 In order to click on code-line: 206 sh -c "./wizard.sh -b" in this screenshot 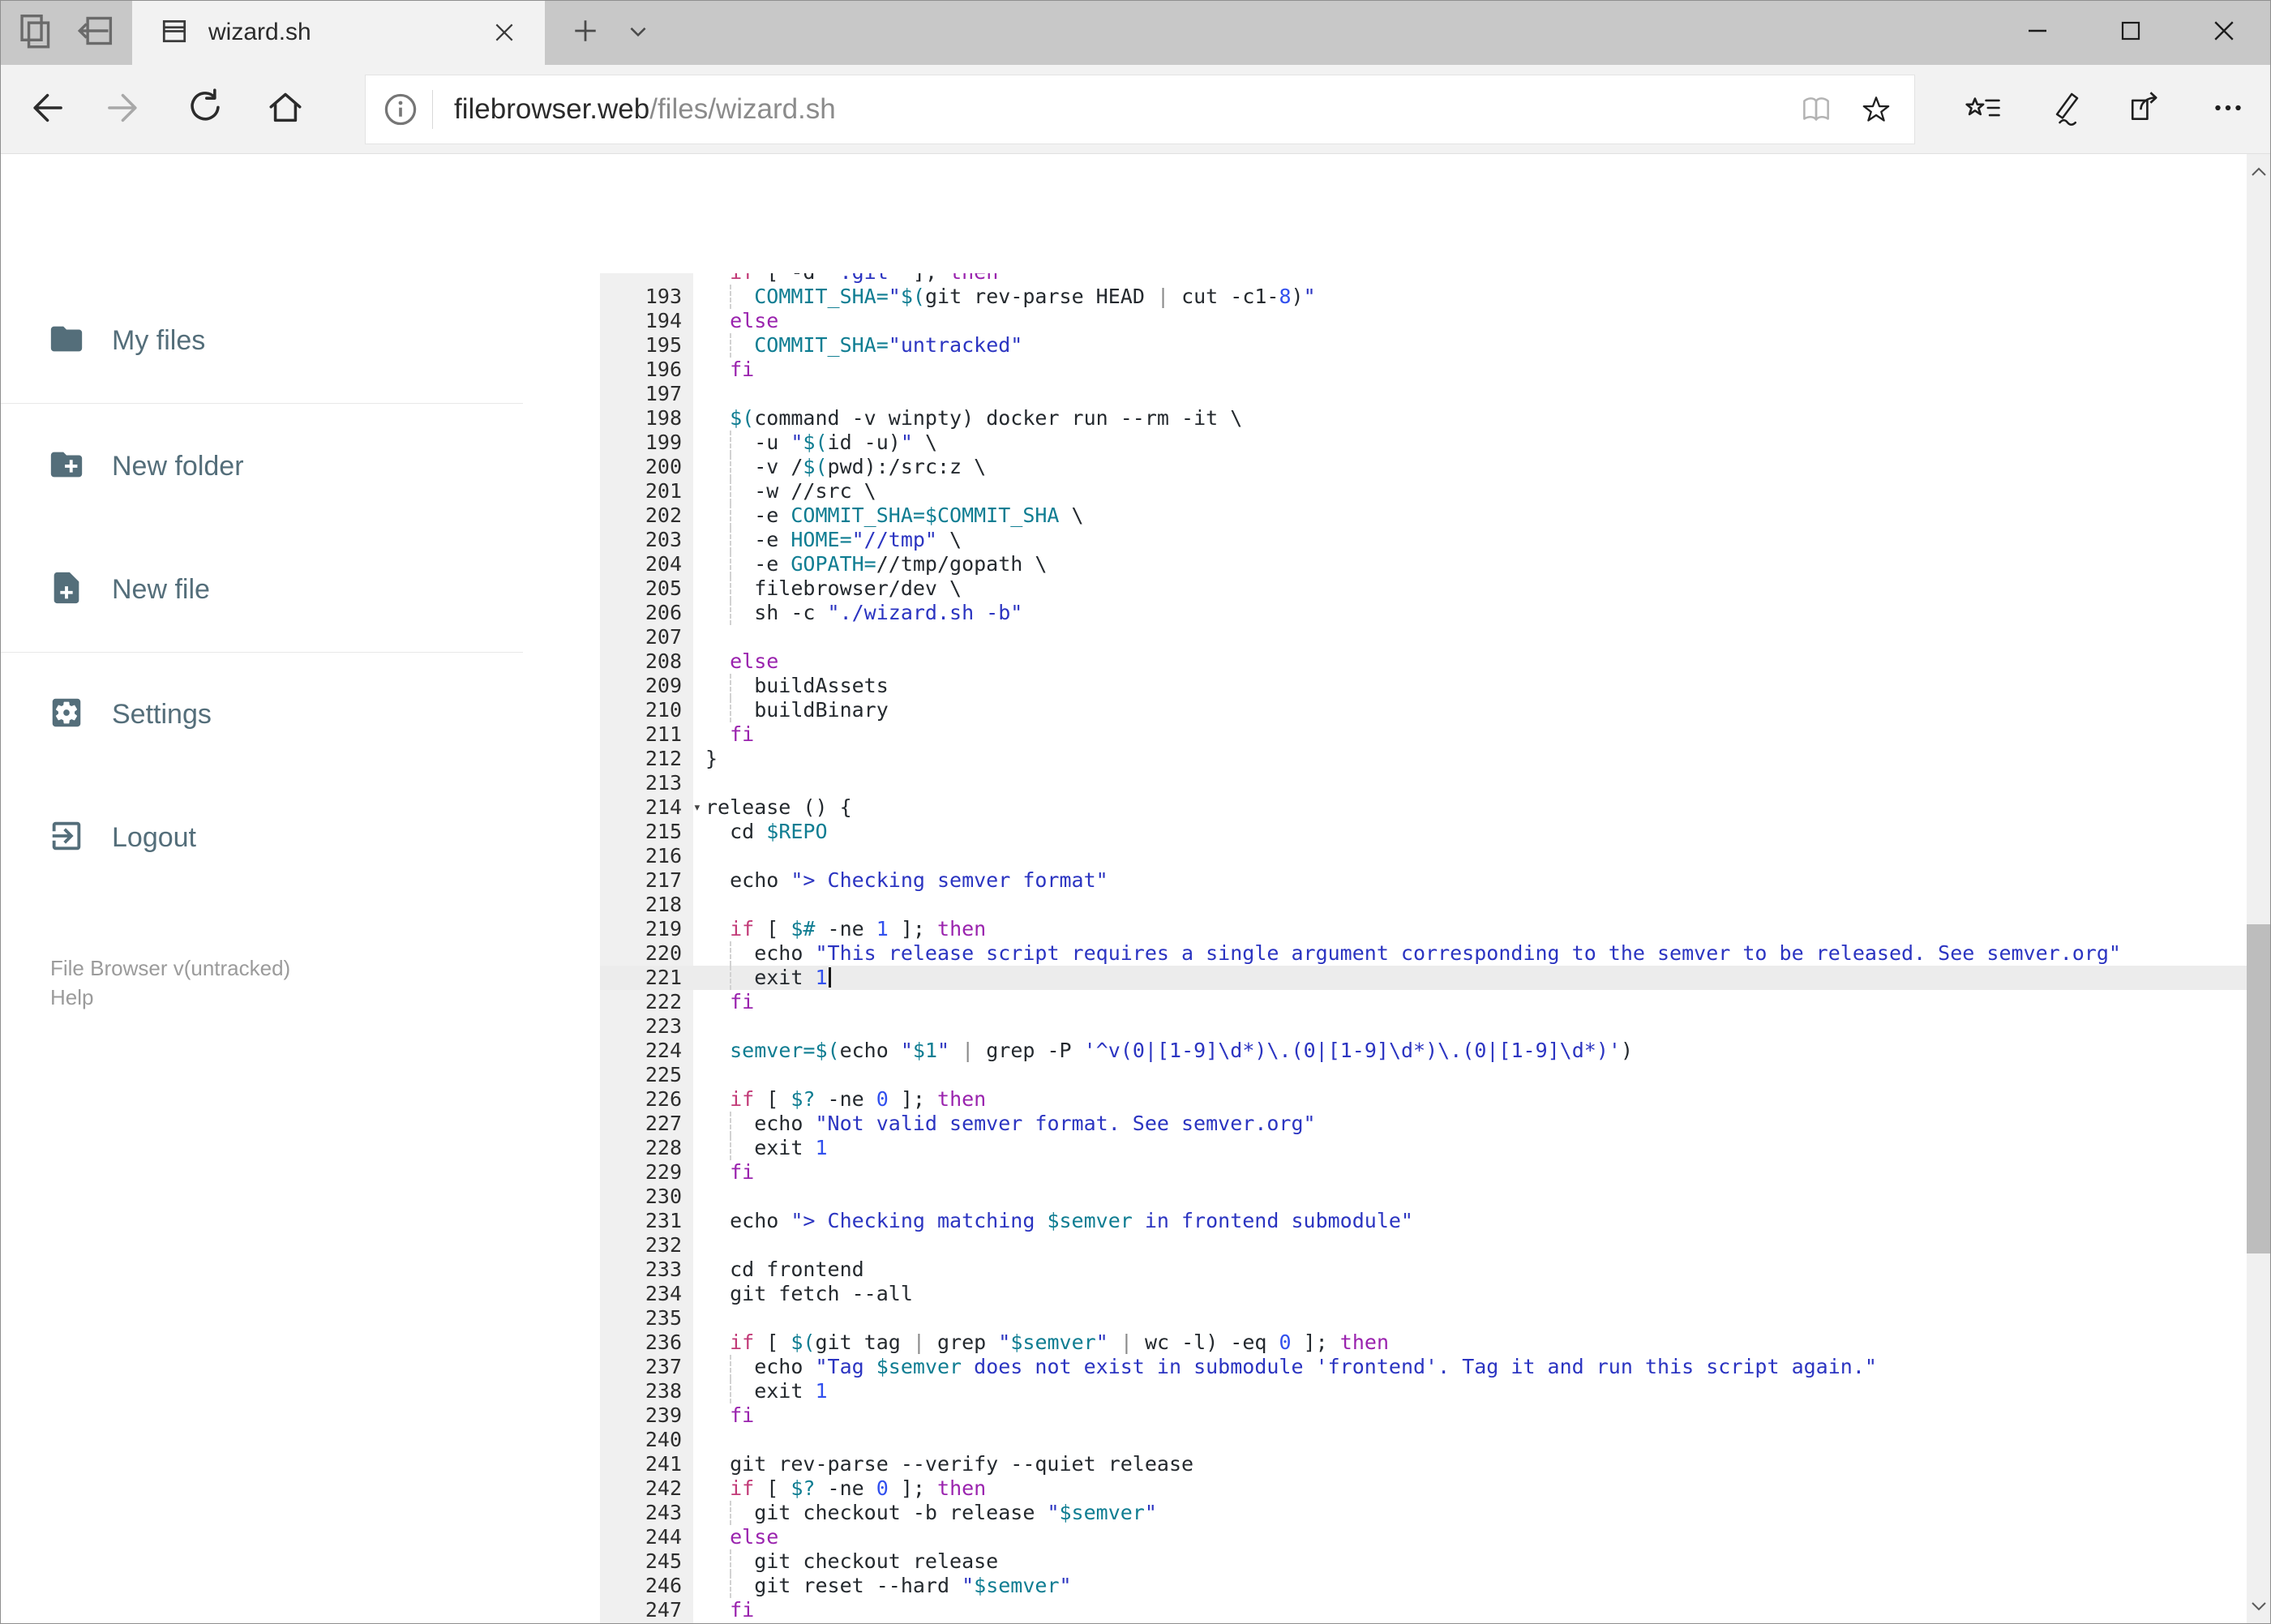, I will do `click(1423, 613)`.